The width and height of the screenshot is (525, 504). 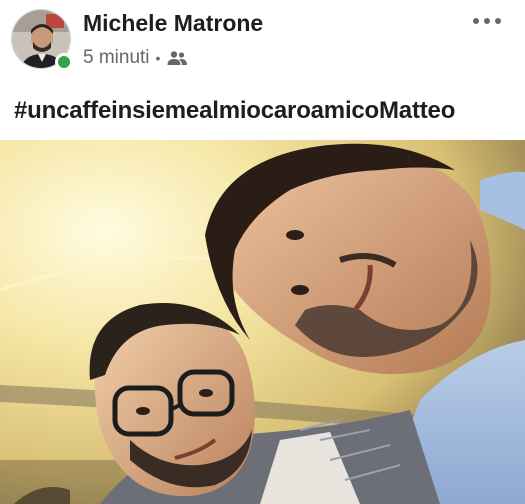 I want to click on more-options-icon, so click(x=487, y=21).